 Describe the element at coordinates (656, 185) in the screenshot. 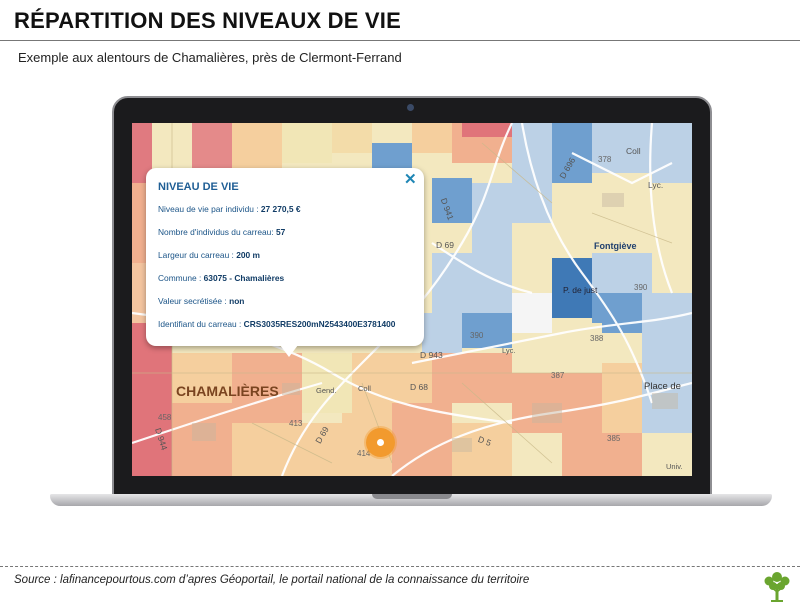

I see `map-label-lyc: Lyc.` at that location.